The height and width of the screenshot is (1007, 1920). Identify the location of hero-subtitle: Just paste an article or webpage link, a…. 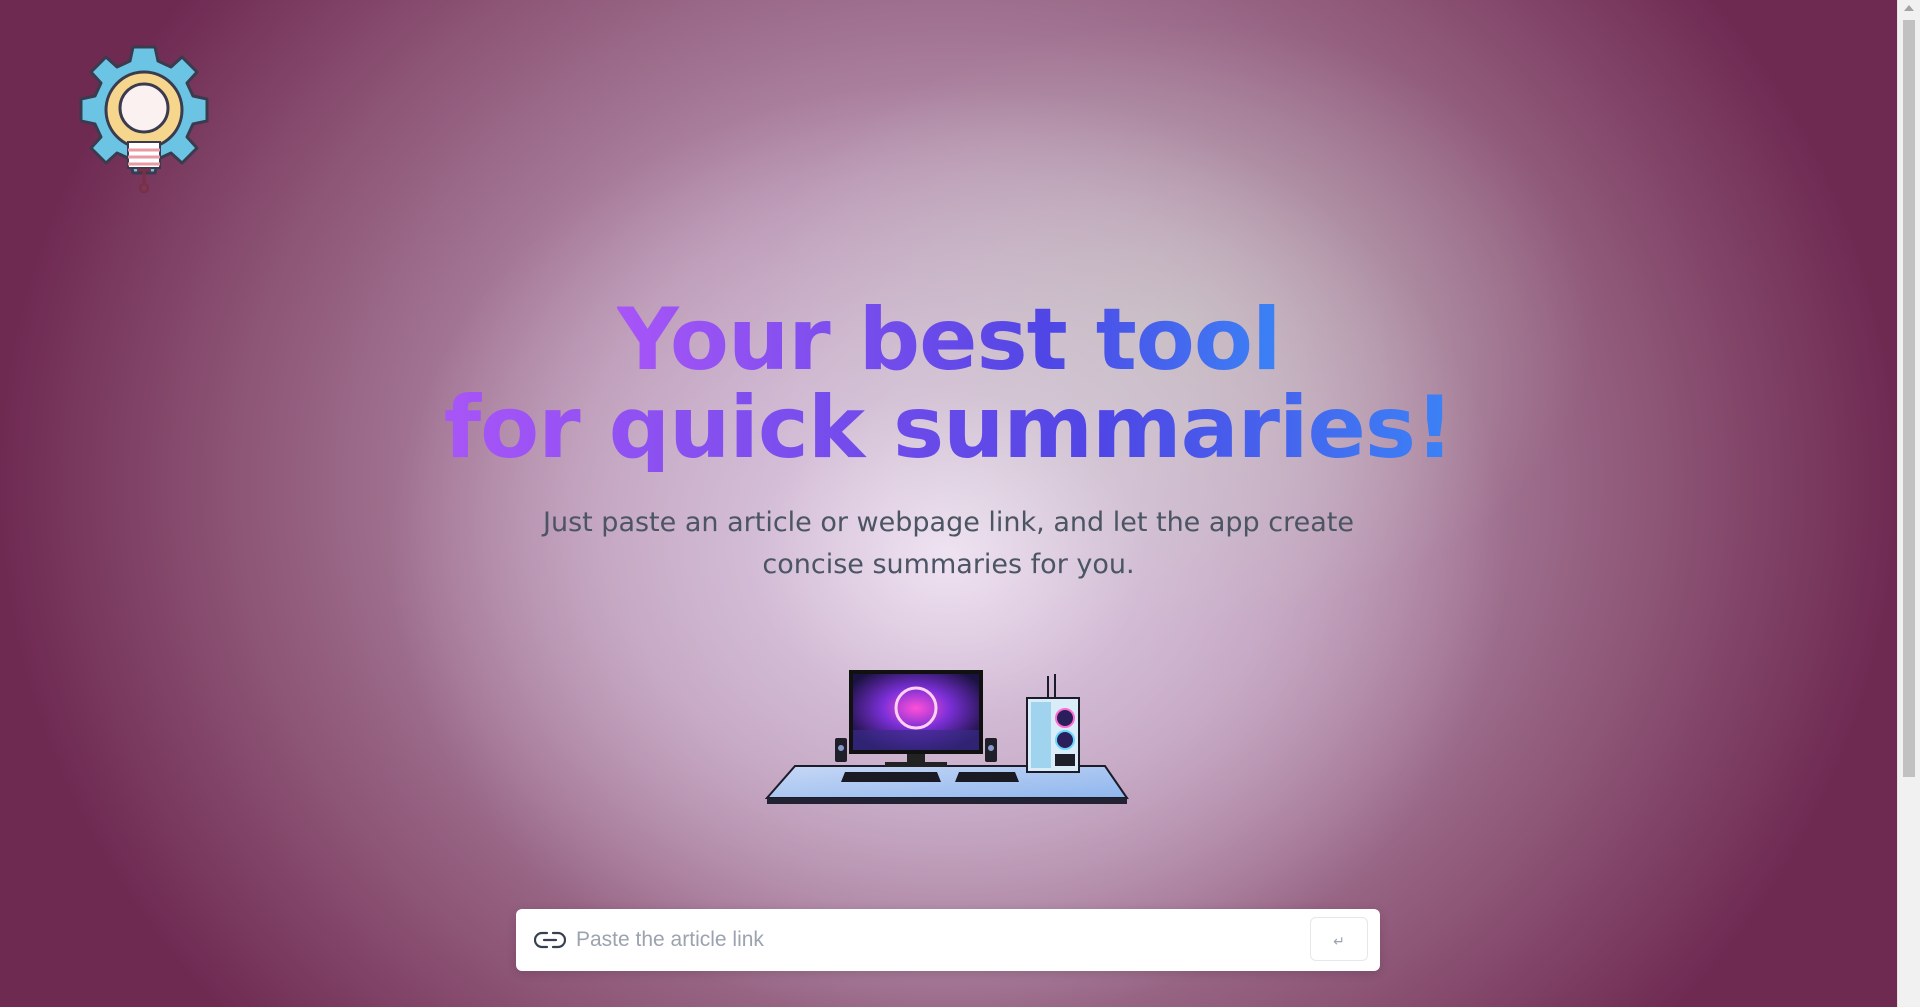
(948, 543).